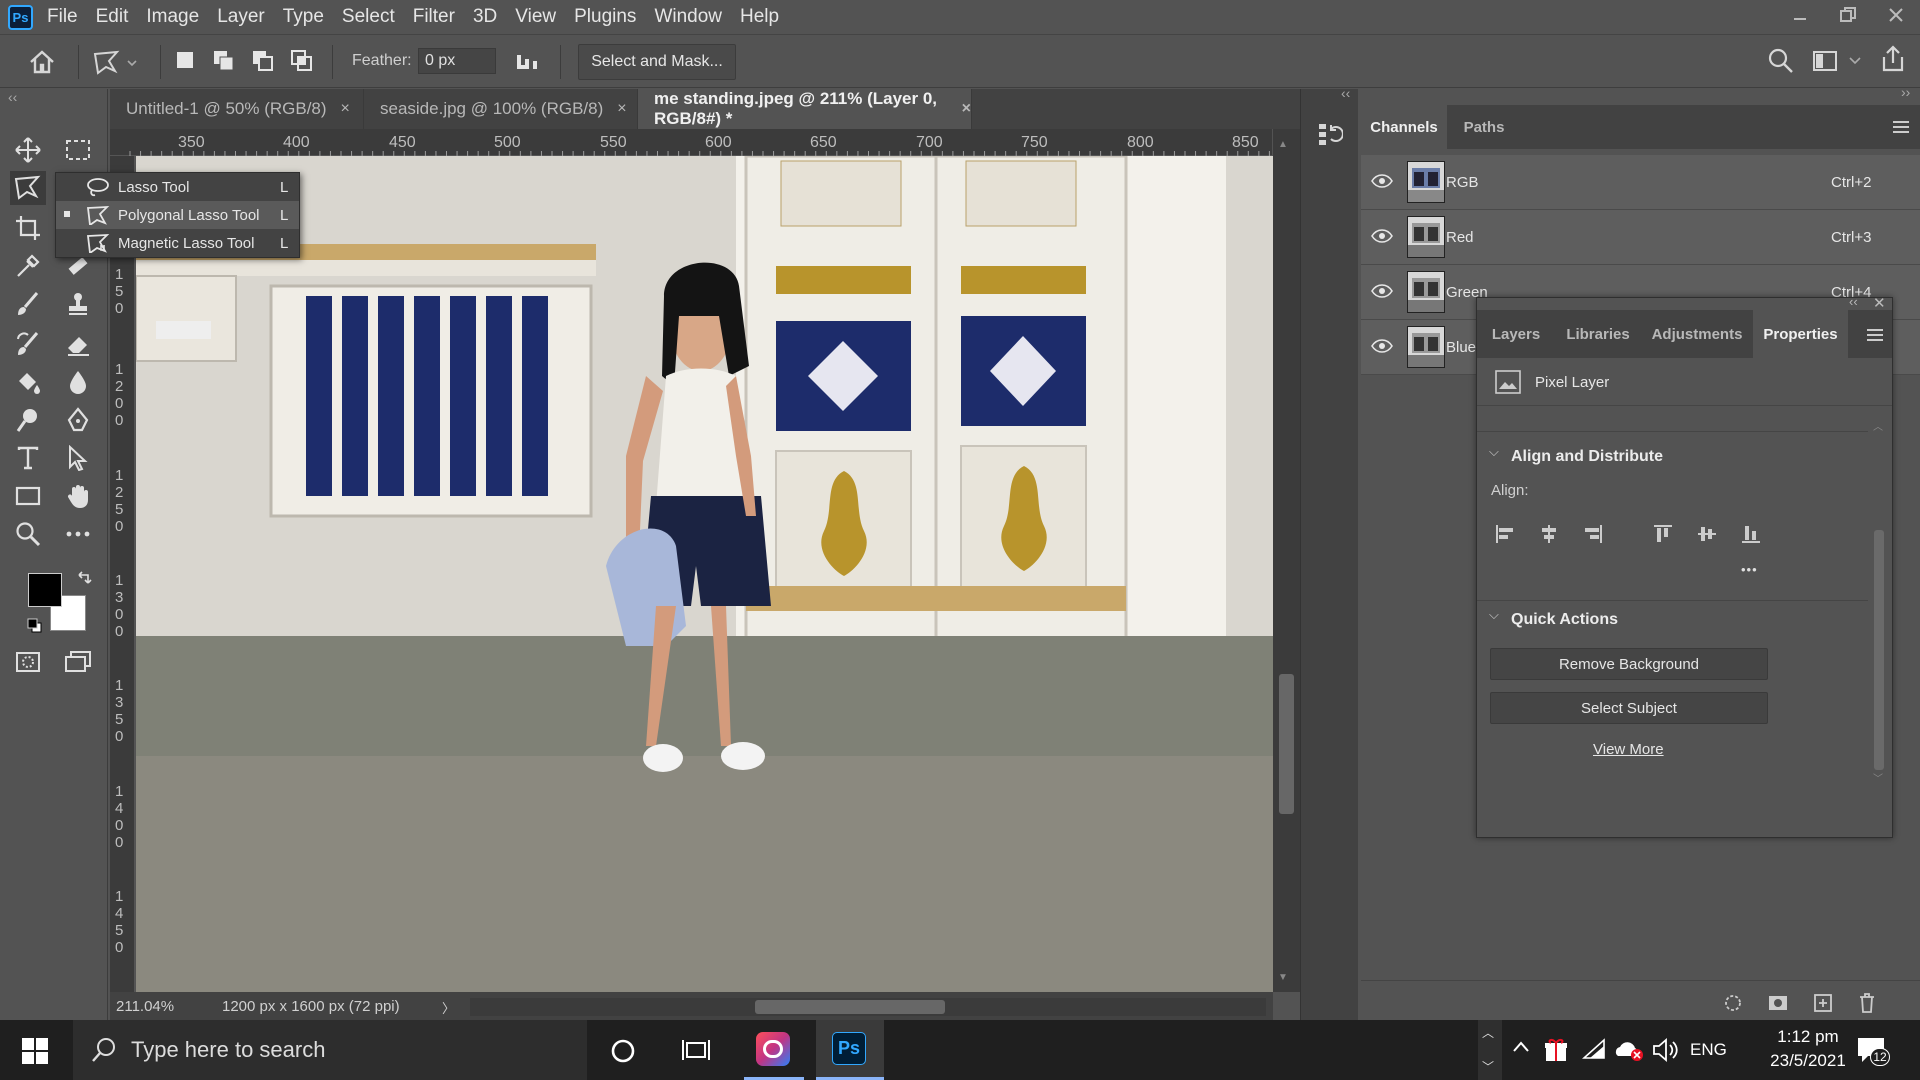 The image size is (1920, 1080). What do you see at coordinates (1878, 425) in the screenshot?
I see `scroll-up-icon: ︿` at bounding box center [1878, 425].